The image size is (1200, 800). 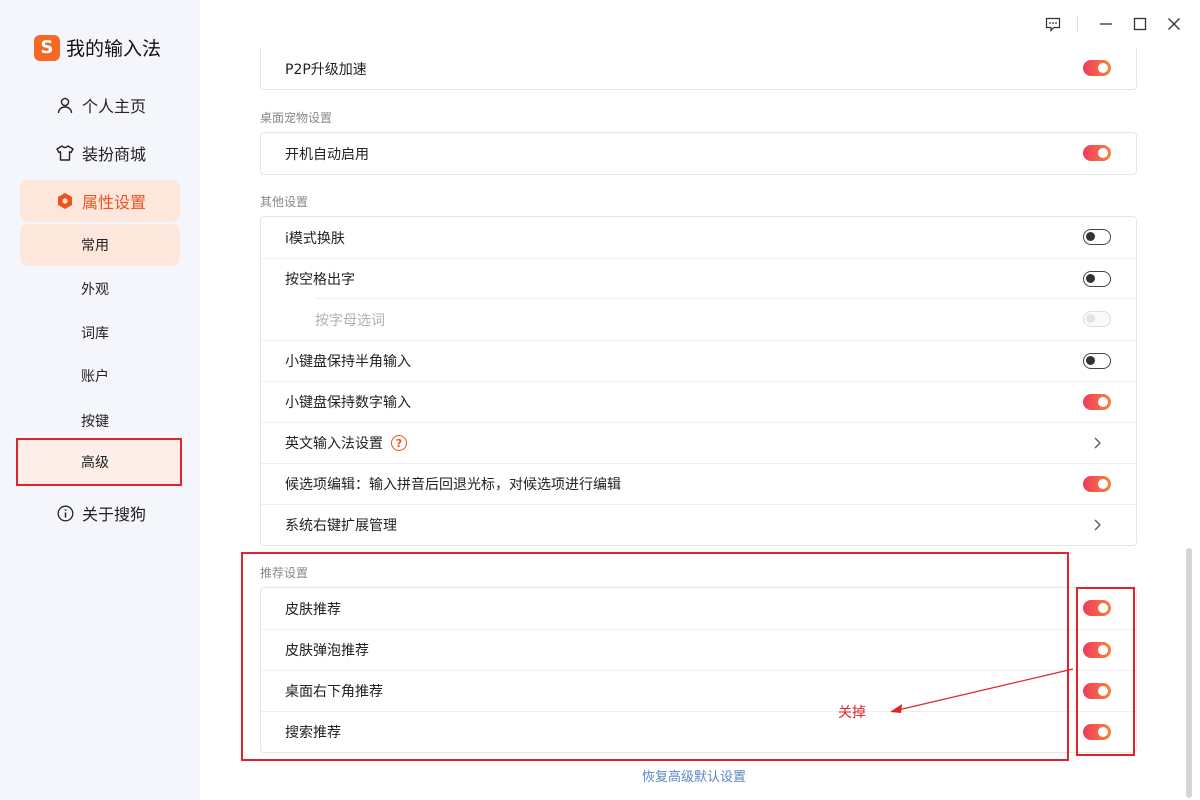 I want to click on setting-label: 开机自动启用, so click(x=327, y=154).